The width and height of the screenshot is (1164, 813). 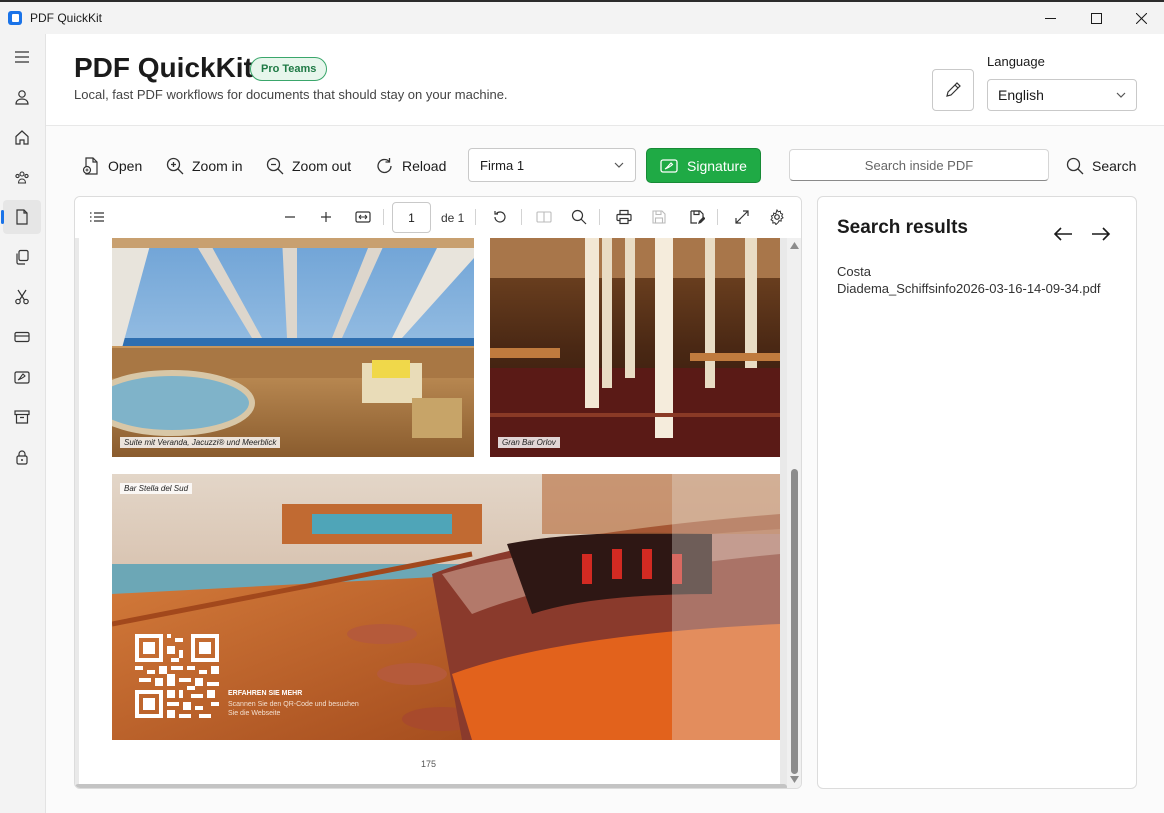 I want to click on reload-label: Reload, so click(x=424, y=166).